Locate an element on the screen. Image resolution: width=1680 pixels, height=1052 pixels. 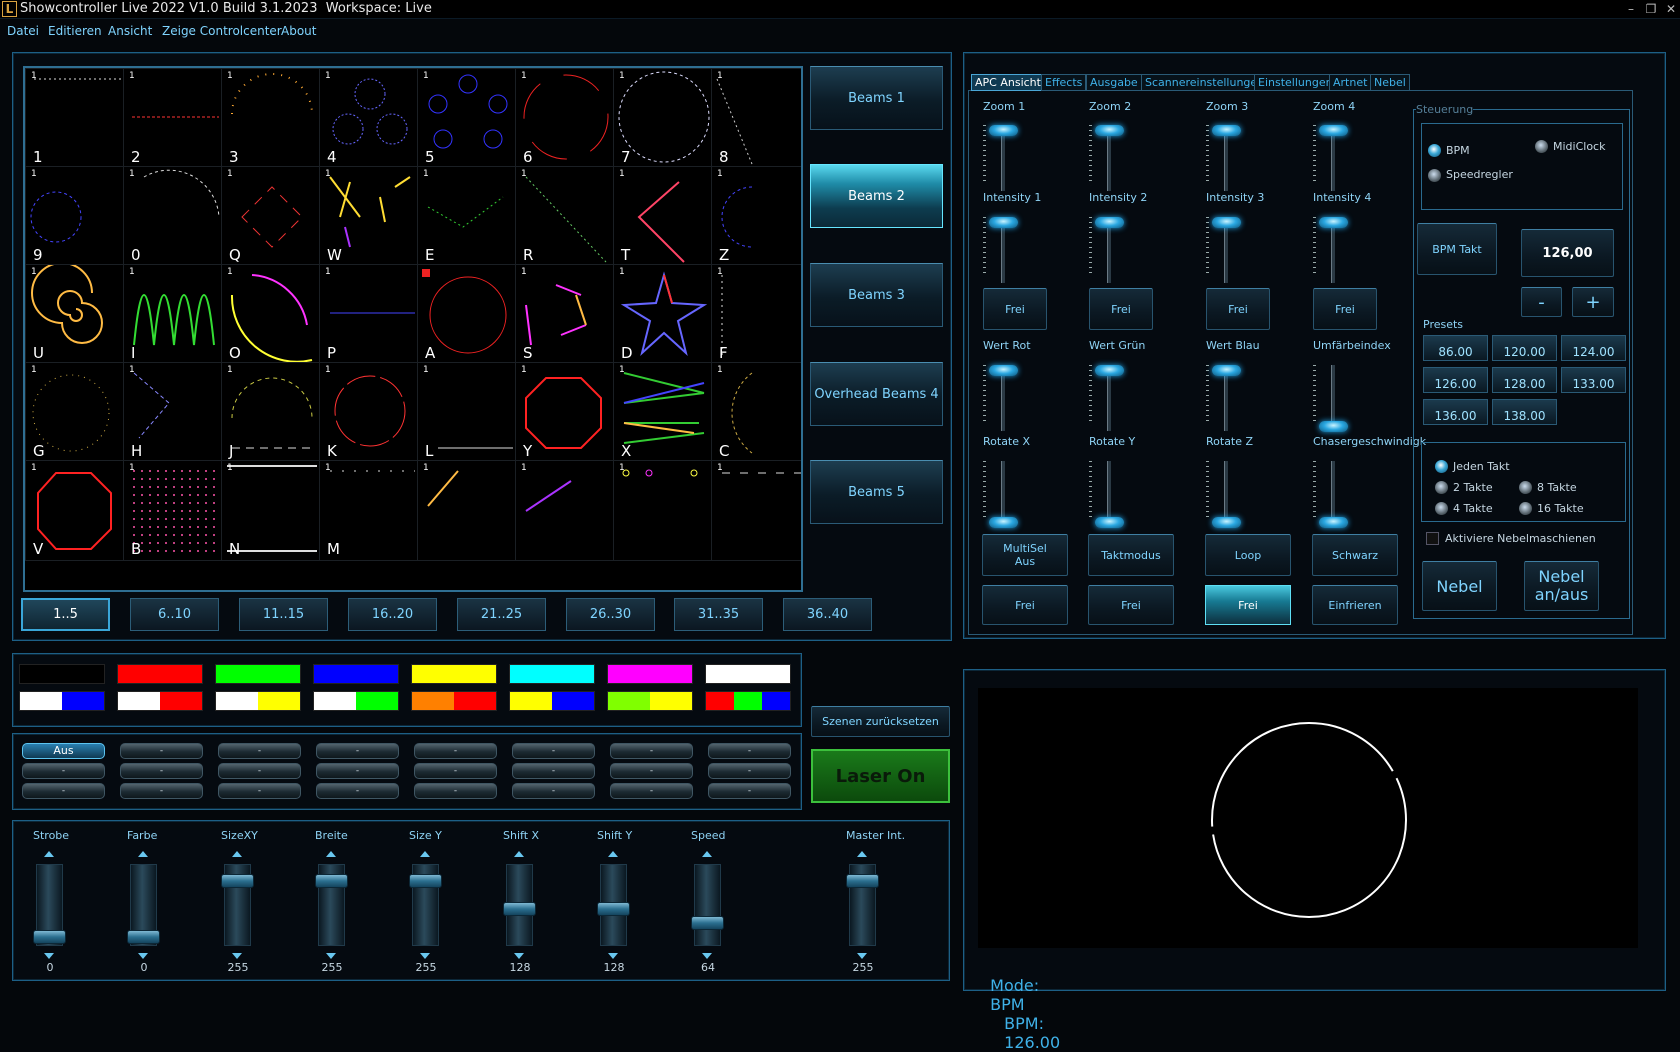
menu-ansicht: Ansicht is located at coordinates (130, 31).